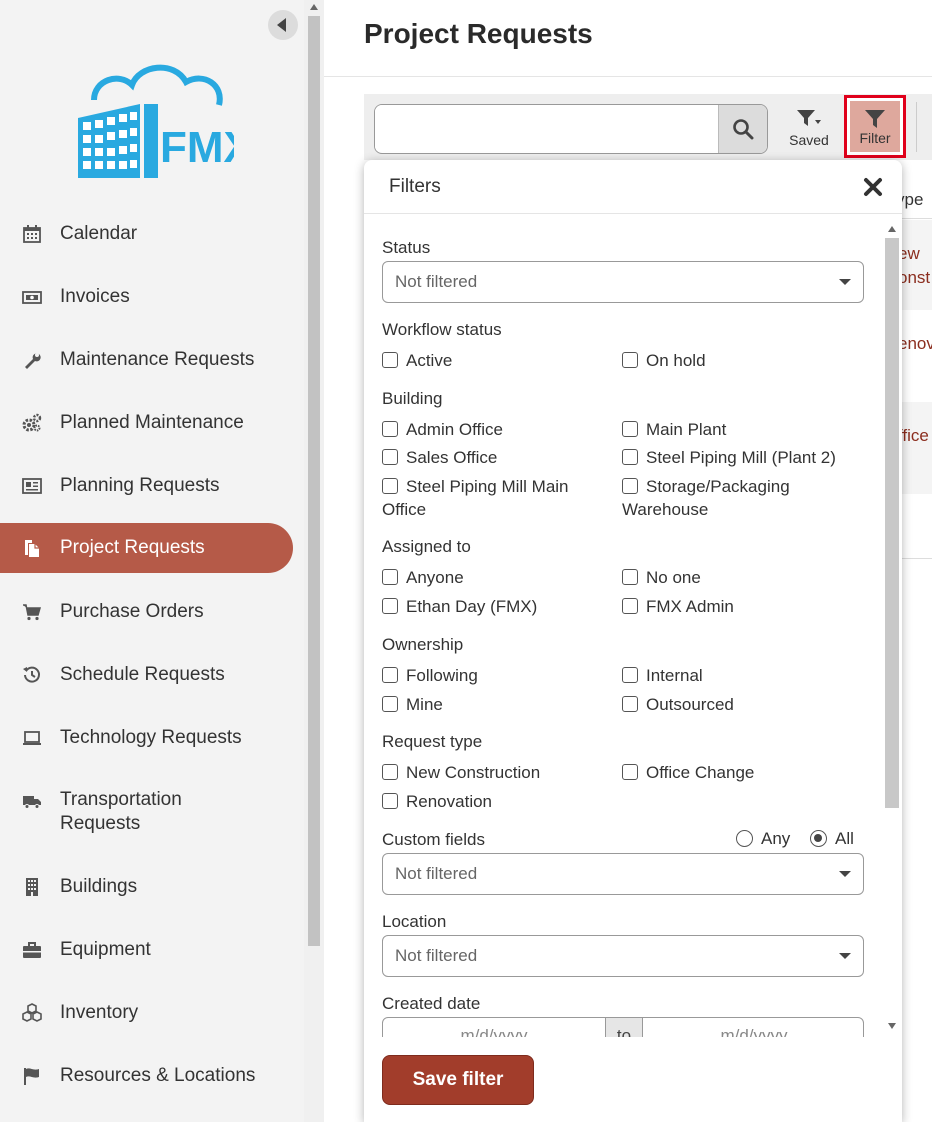 This screenshot has width=932, height=1122. Describe the element at coordinates (875, 138) in the screenshot. I see `filter-label: Filter` at that location.